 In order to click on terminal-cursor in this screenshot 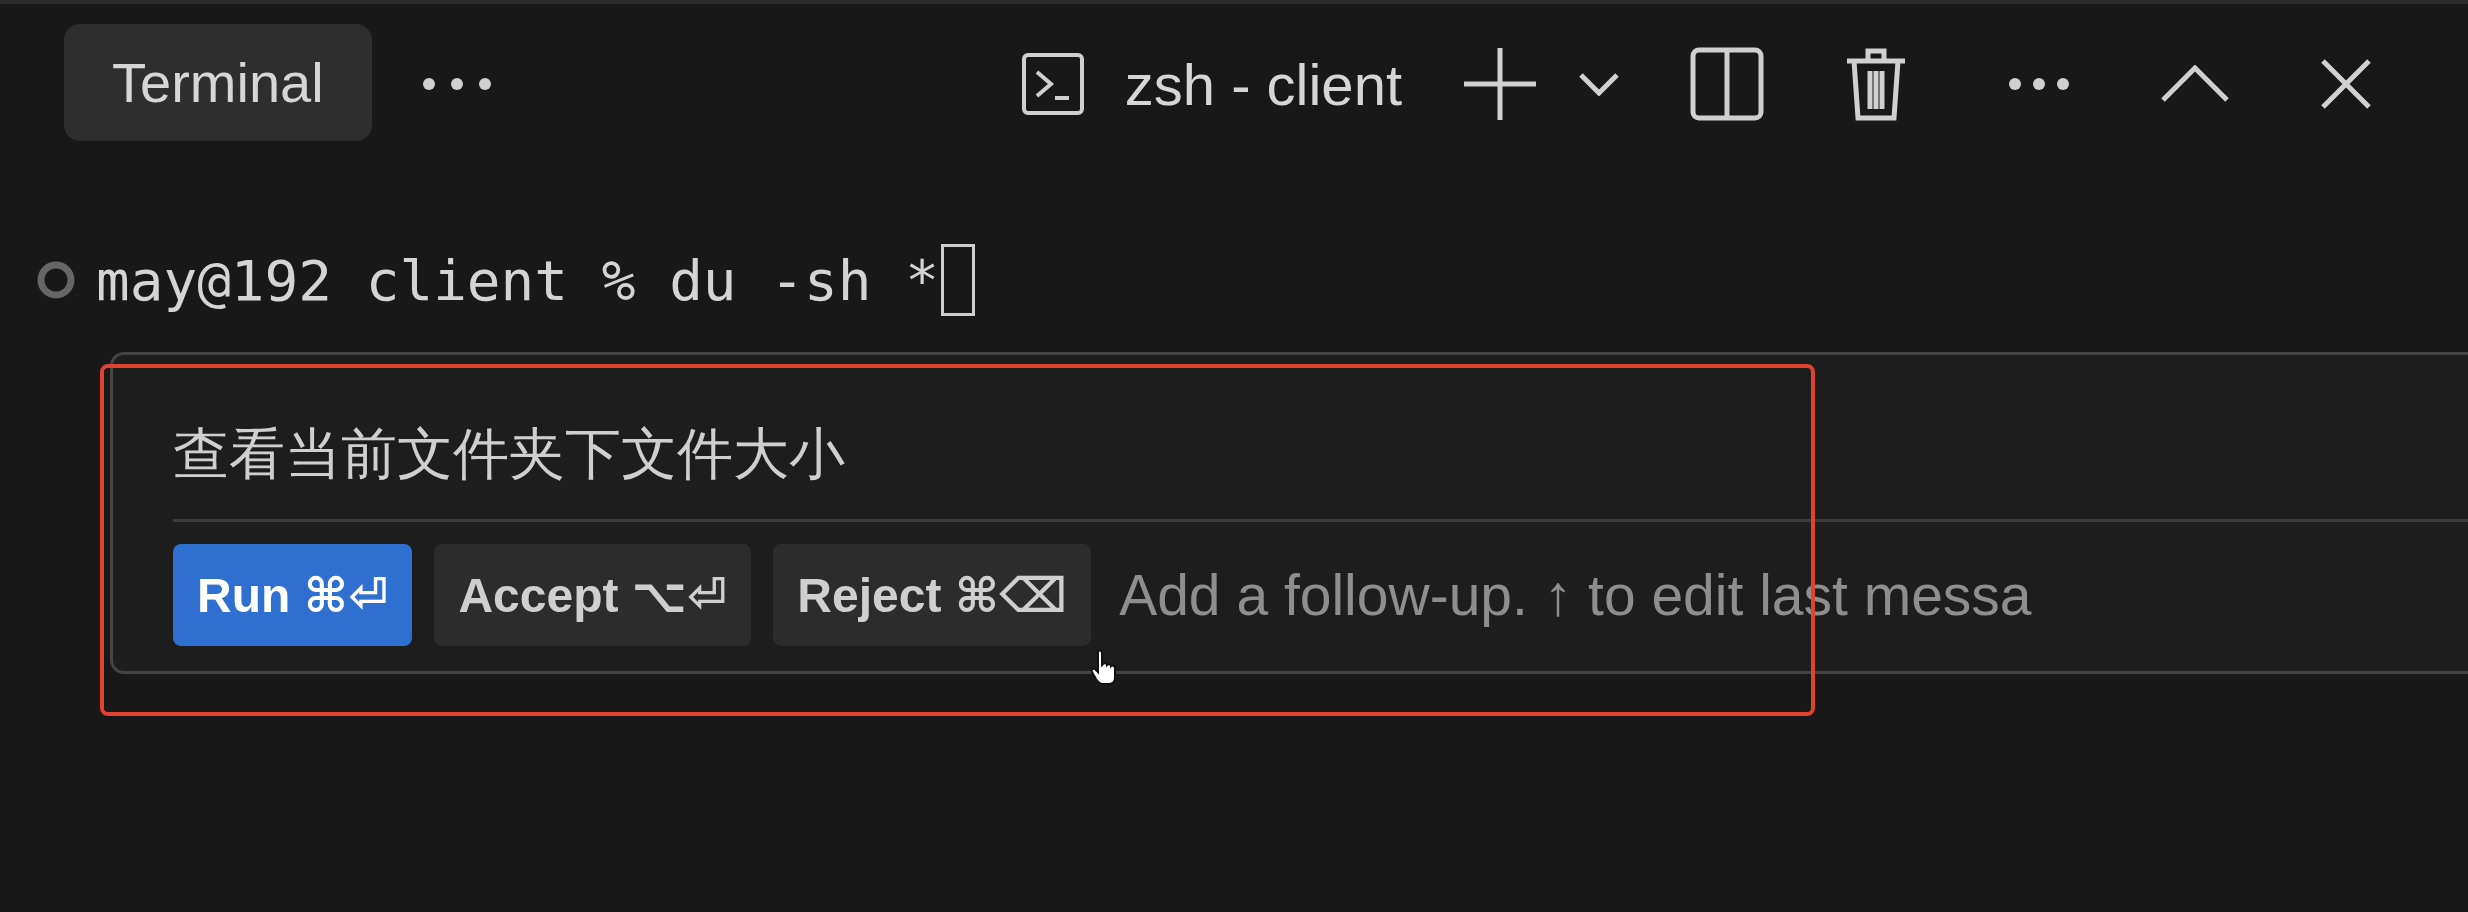, I will do `click(957, 280)`.